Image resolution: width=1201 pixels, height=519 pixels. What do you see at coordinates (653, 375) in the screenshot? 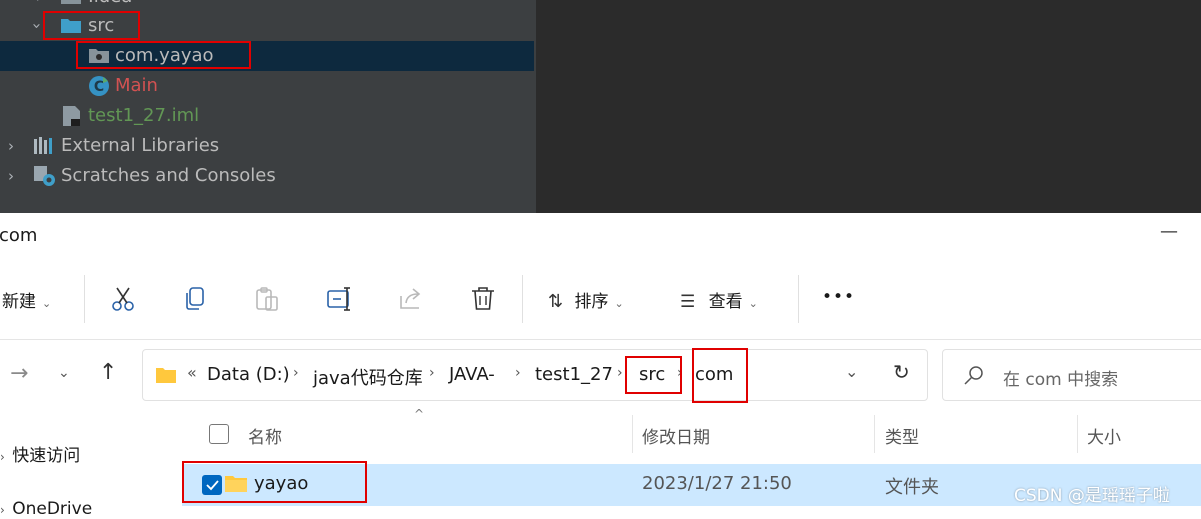
I see `highlight-box-src-crumb` at bounding box center [653, 375].